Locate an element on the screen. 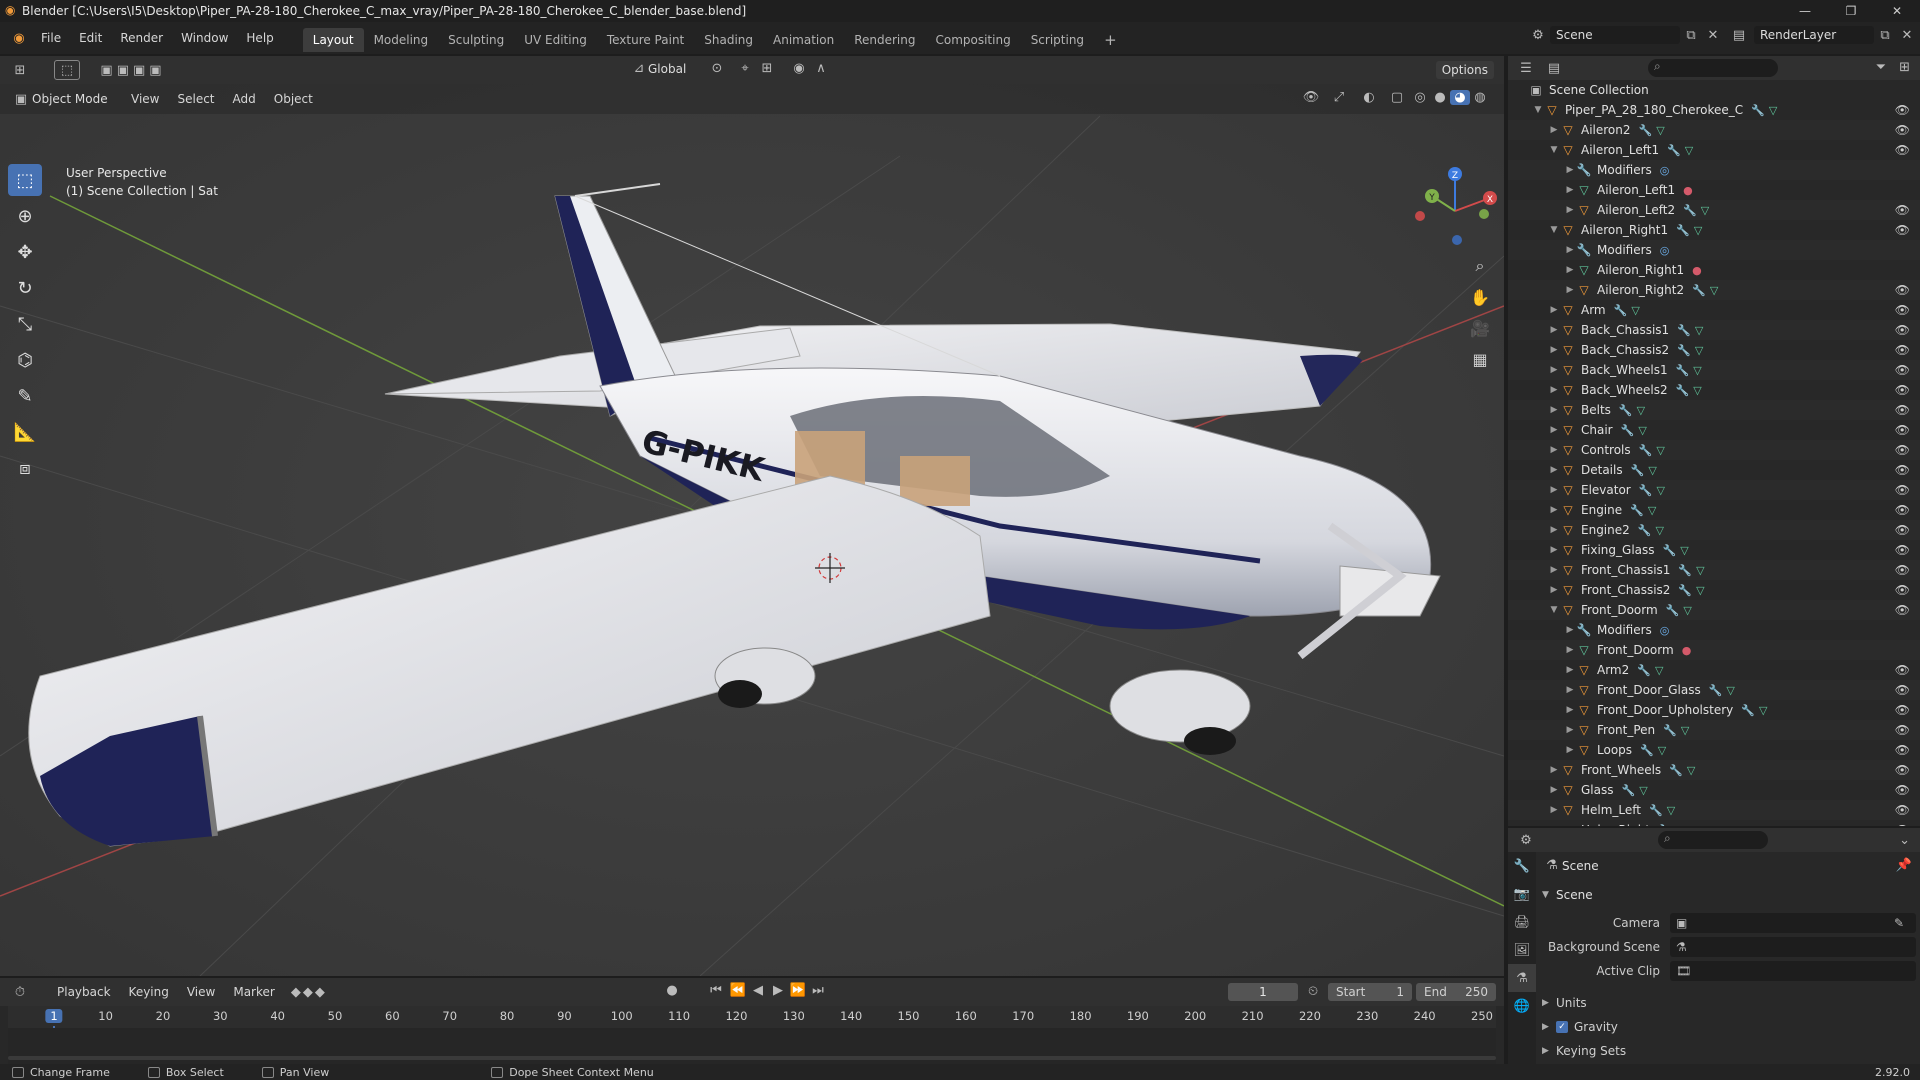  renderlayer-selector: RenderLayer is located at coordinates (1814, 35).